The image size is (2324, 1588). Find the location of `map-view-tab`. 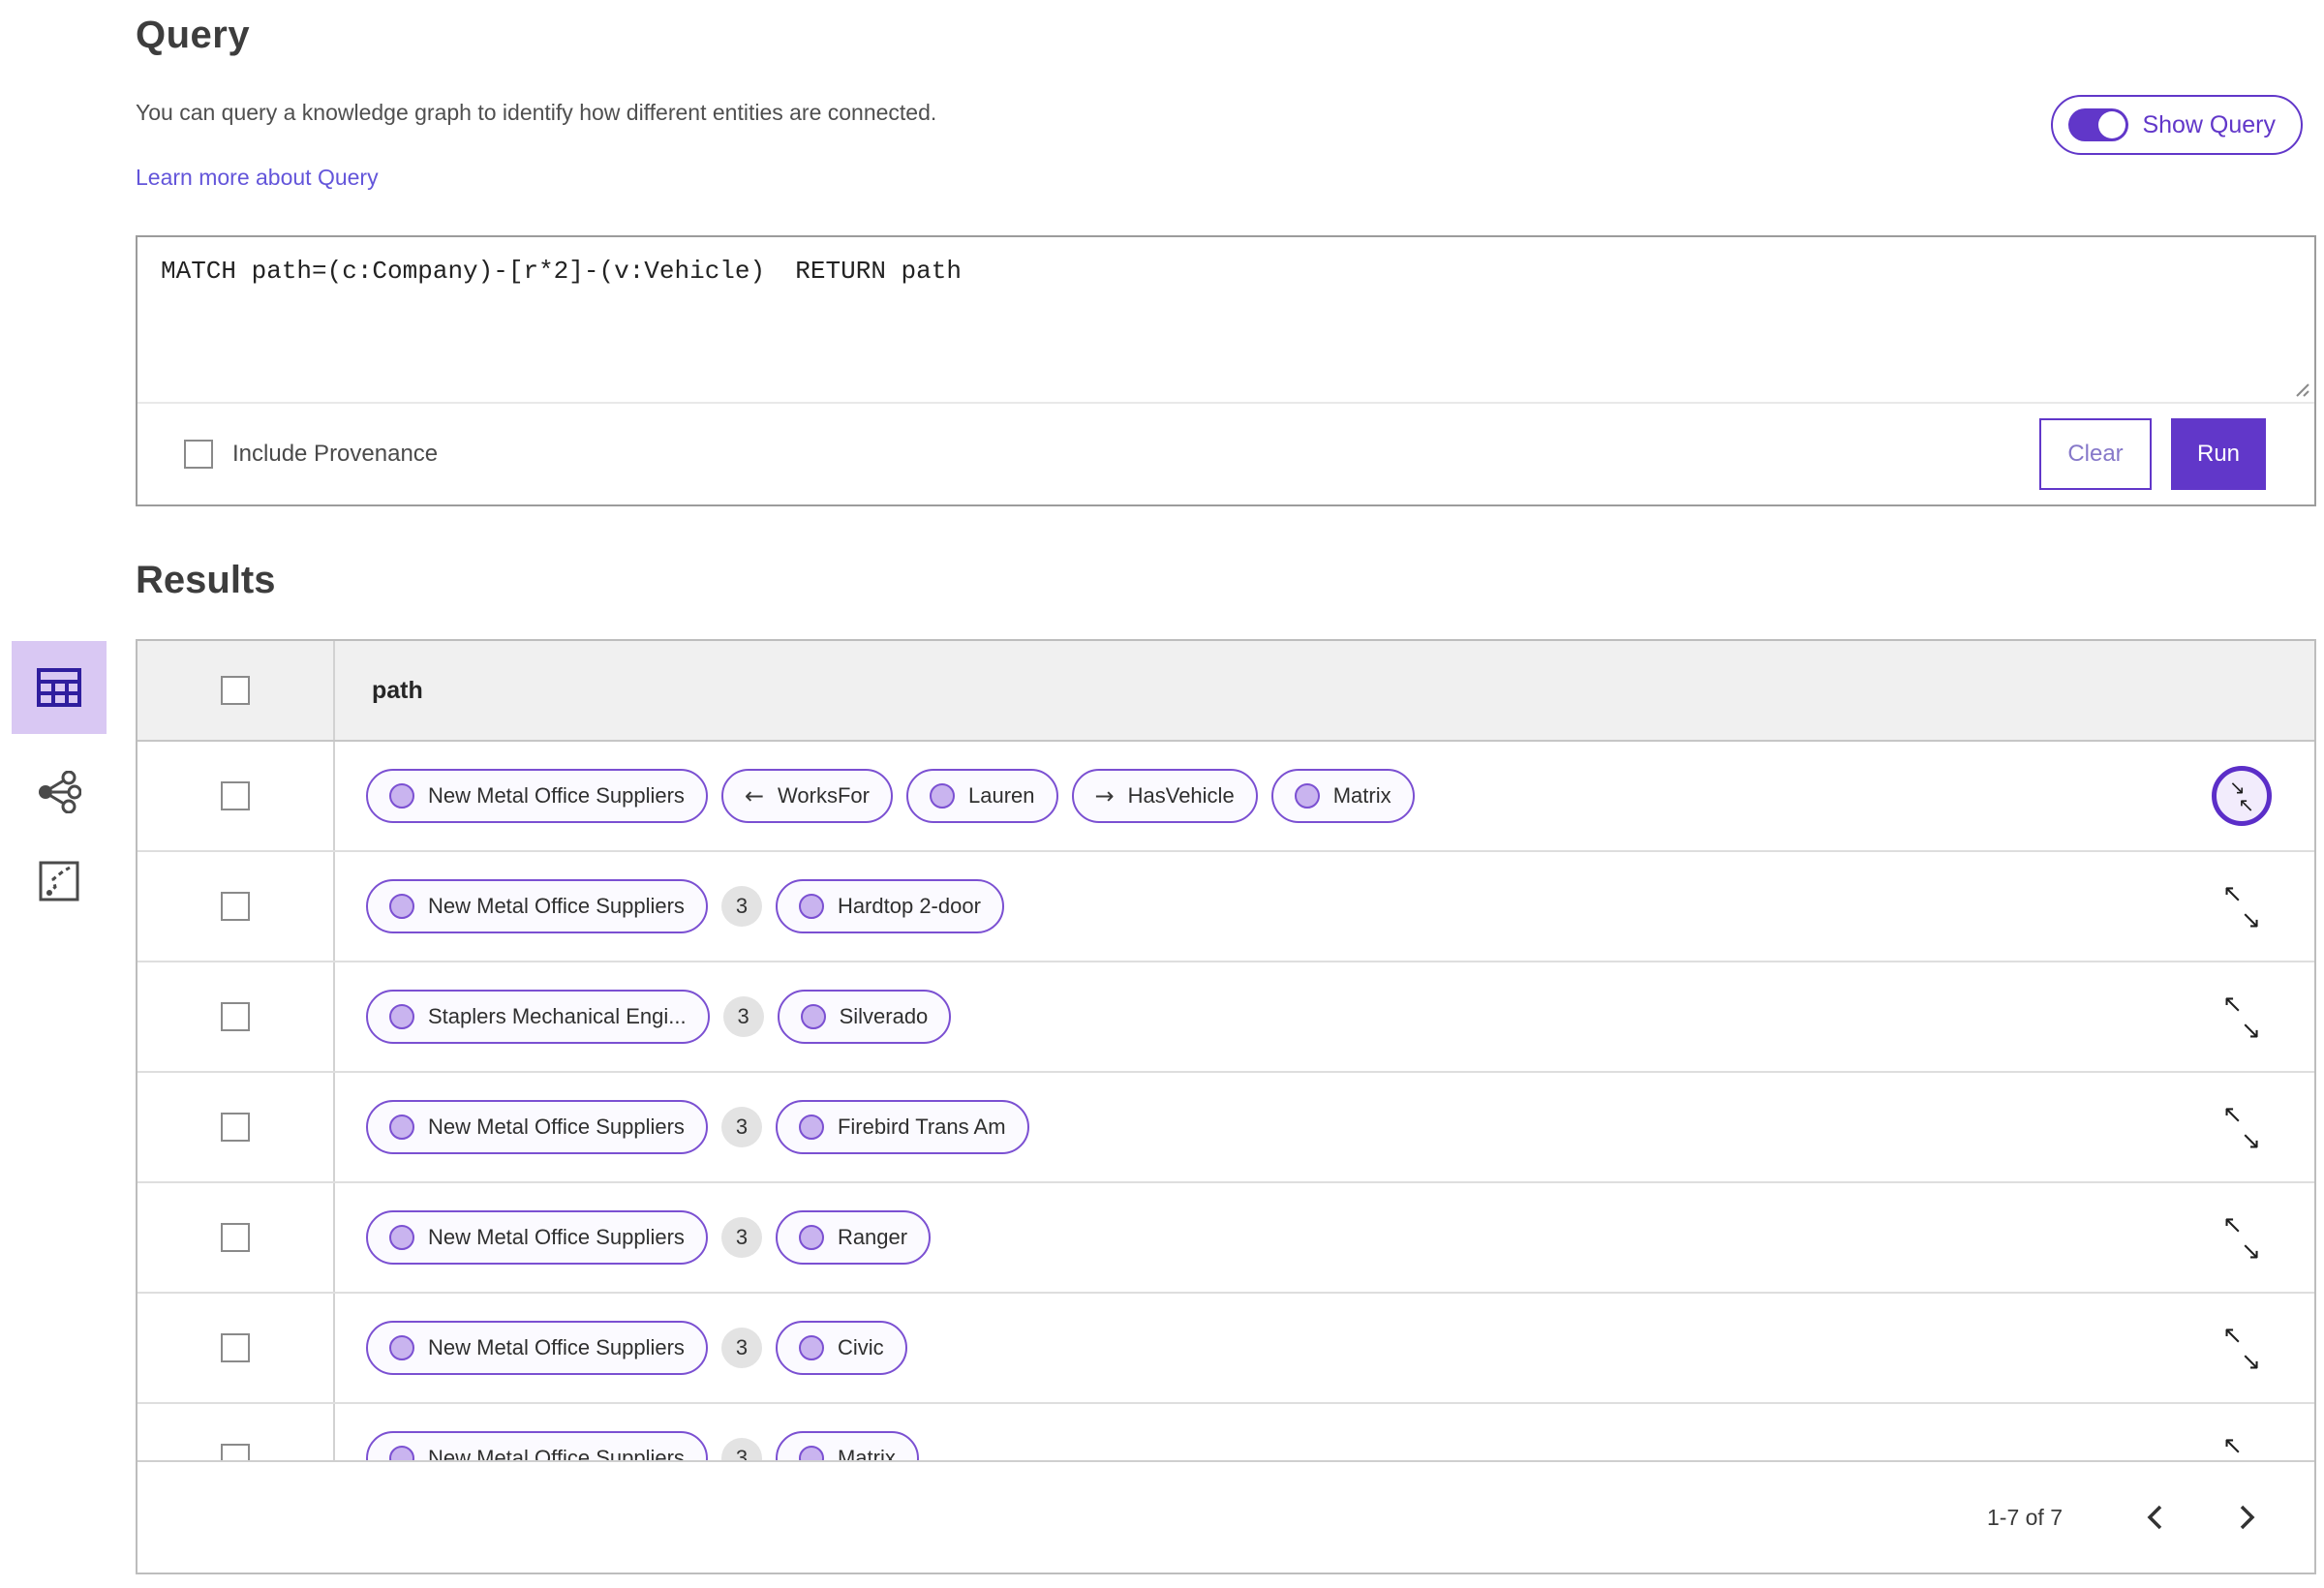

map-view-tab is located at coordinates (60, 881).